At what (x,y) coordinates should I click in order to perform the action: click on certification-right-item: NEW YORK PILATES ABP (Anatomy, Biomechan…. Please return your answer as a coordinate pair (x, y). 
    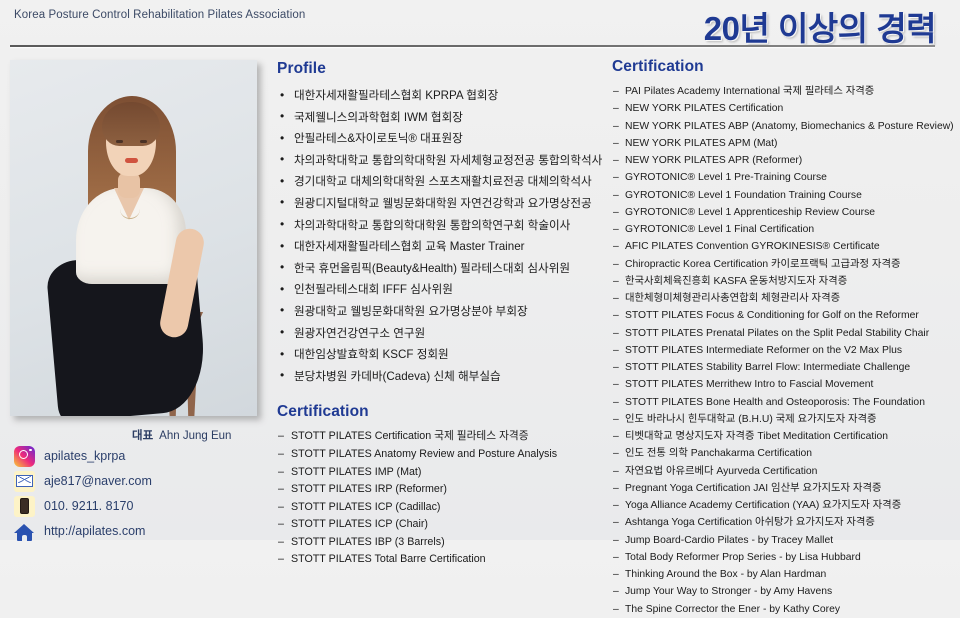
    Looking at the image, I should click on (784, 127).